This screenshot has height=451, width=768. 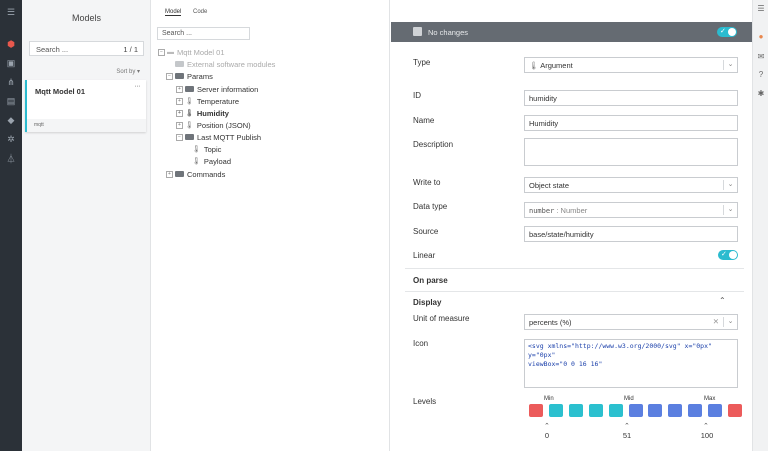 What do you see at coordinates (170, 52) in the screenshot?
I see `folder-icon: ▬` at bounding box center [170, 52].